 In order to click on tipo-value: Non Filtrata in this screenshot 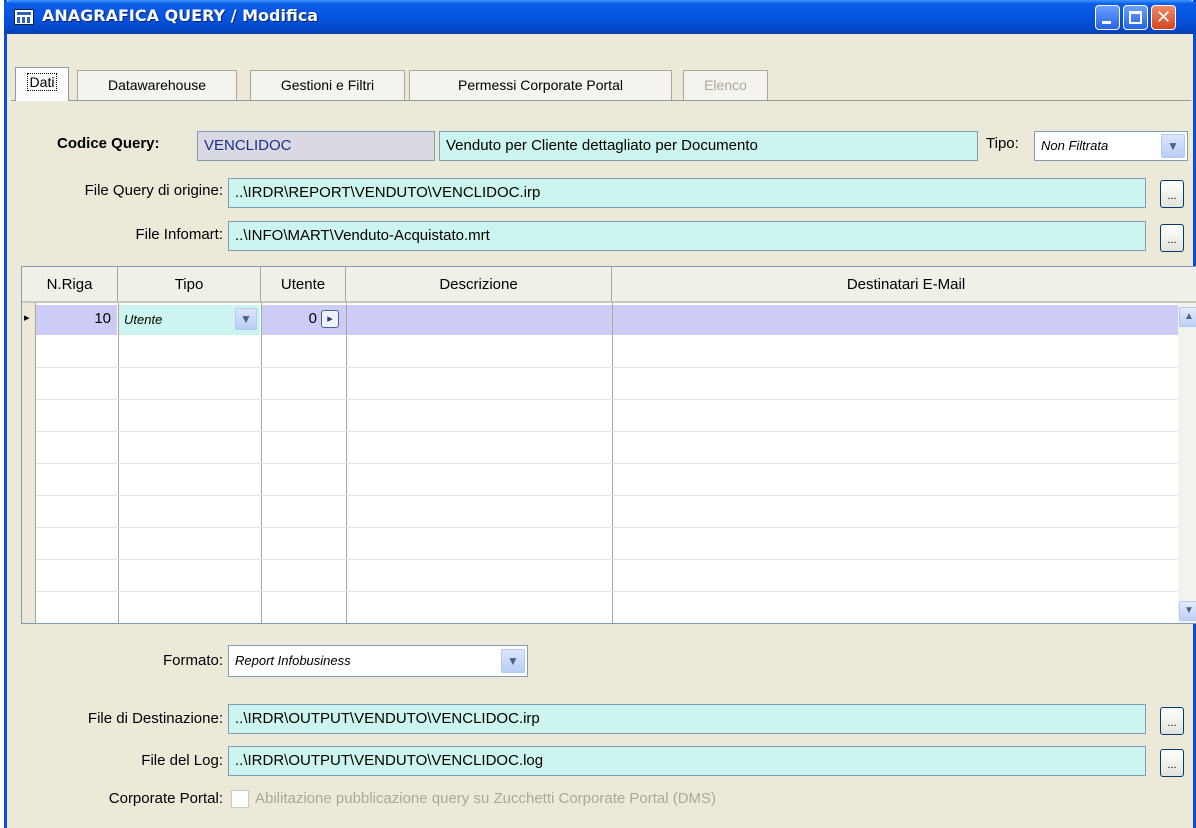, I will do `click(1075, 145)`.